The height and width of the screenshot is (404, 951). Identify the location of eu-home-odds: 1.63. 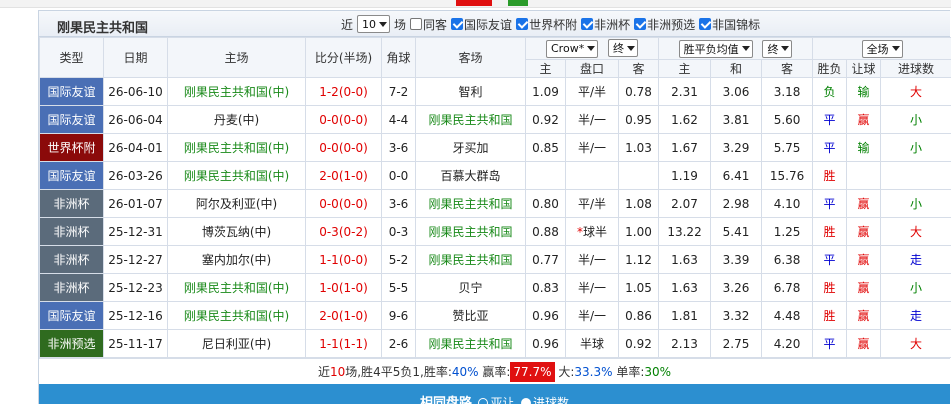
(685, 259).